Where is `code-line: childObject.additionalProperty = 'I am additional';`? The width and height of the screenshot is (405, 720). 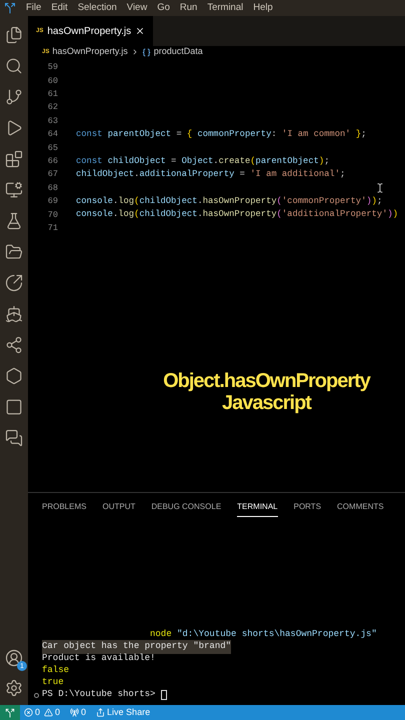 code-line: childObject.additionalProperty = 'I am additional'; is located at coordinates (211, 175).